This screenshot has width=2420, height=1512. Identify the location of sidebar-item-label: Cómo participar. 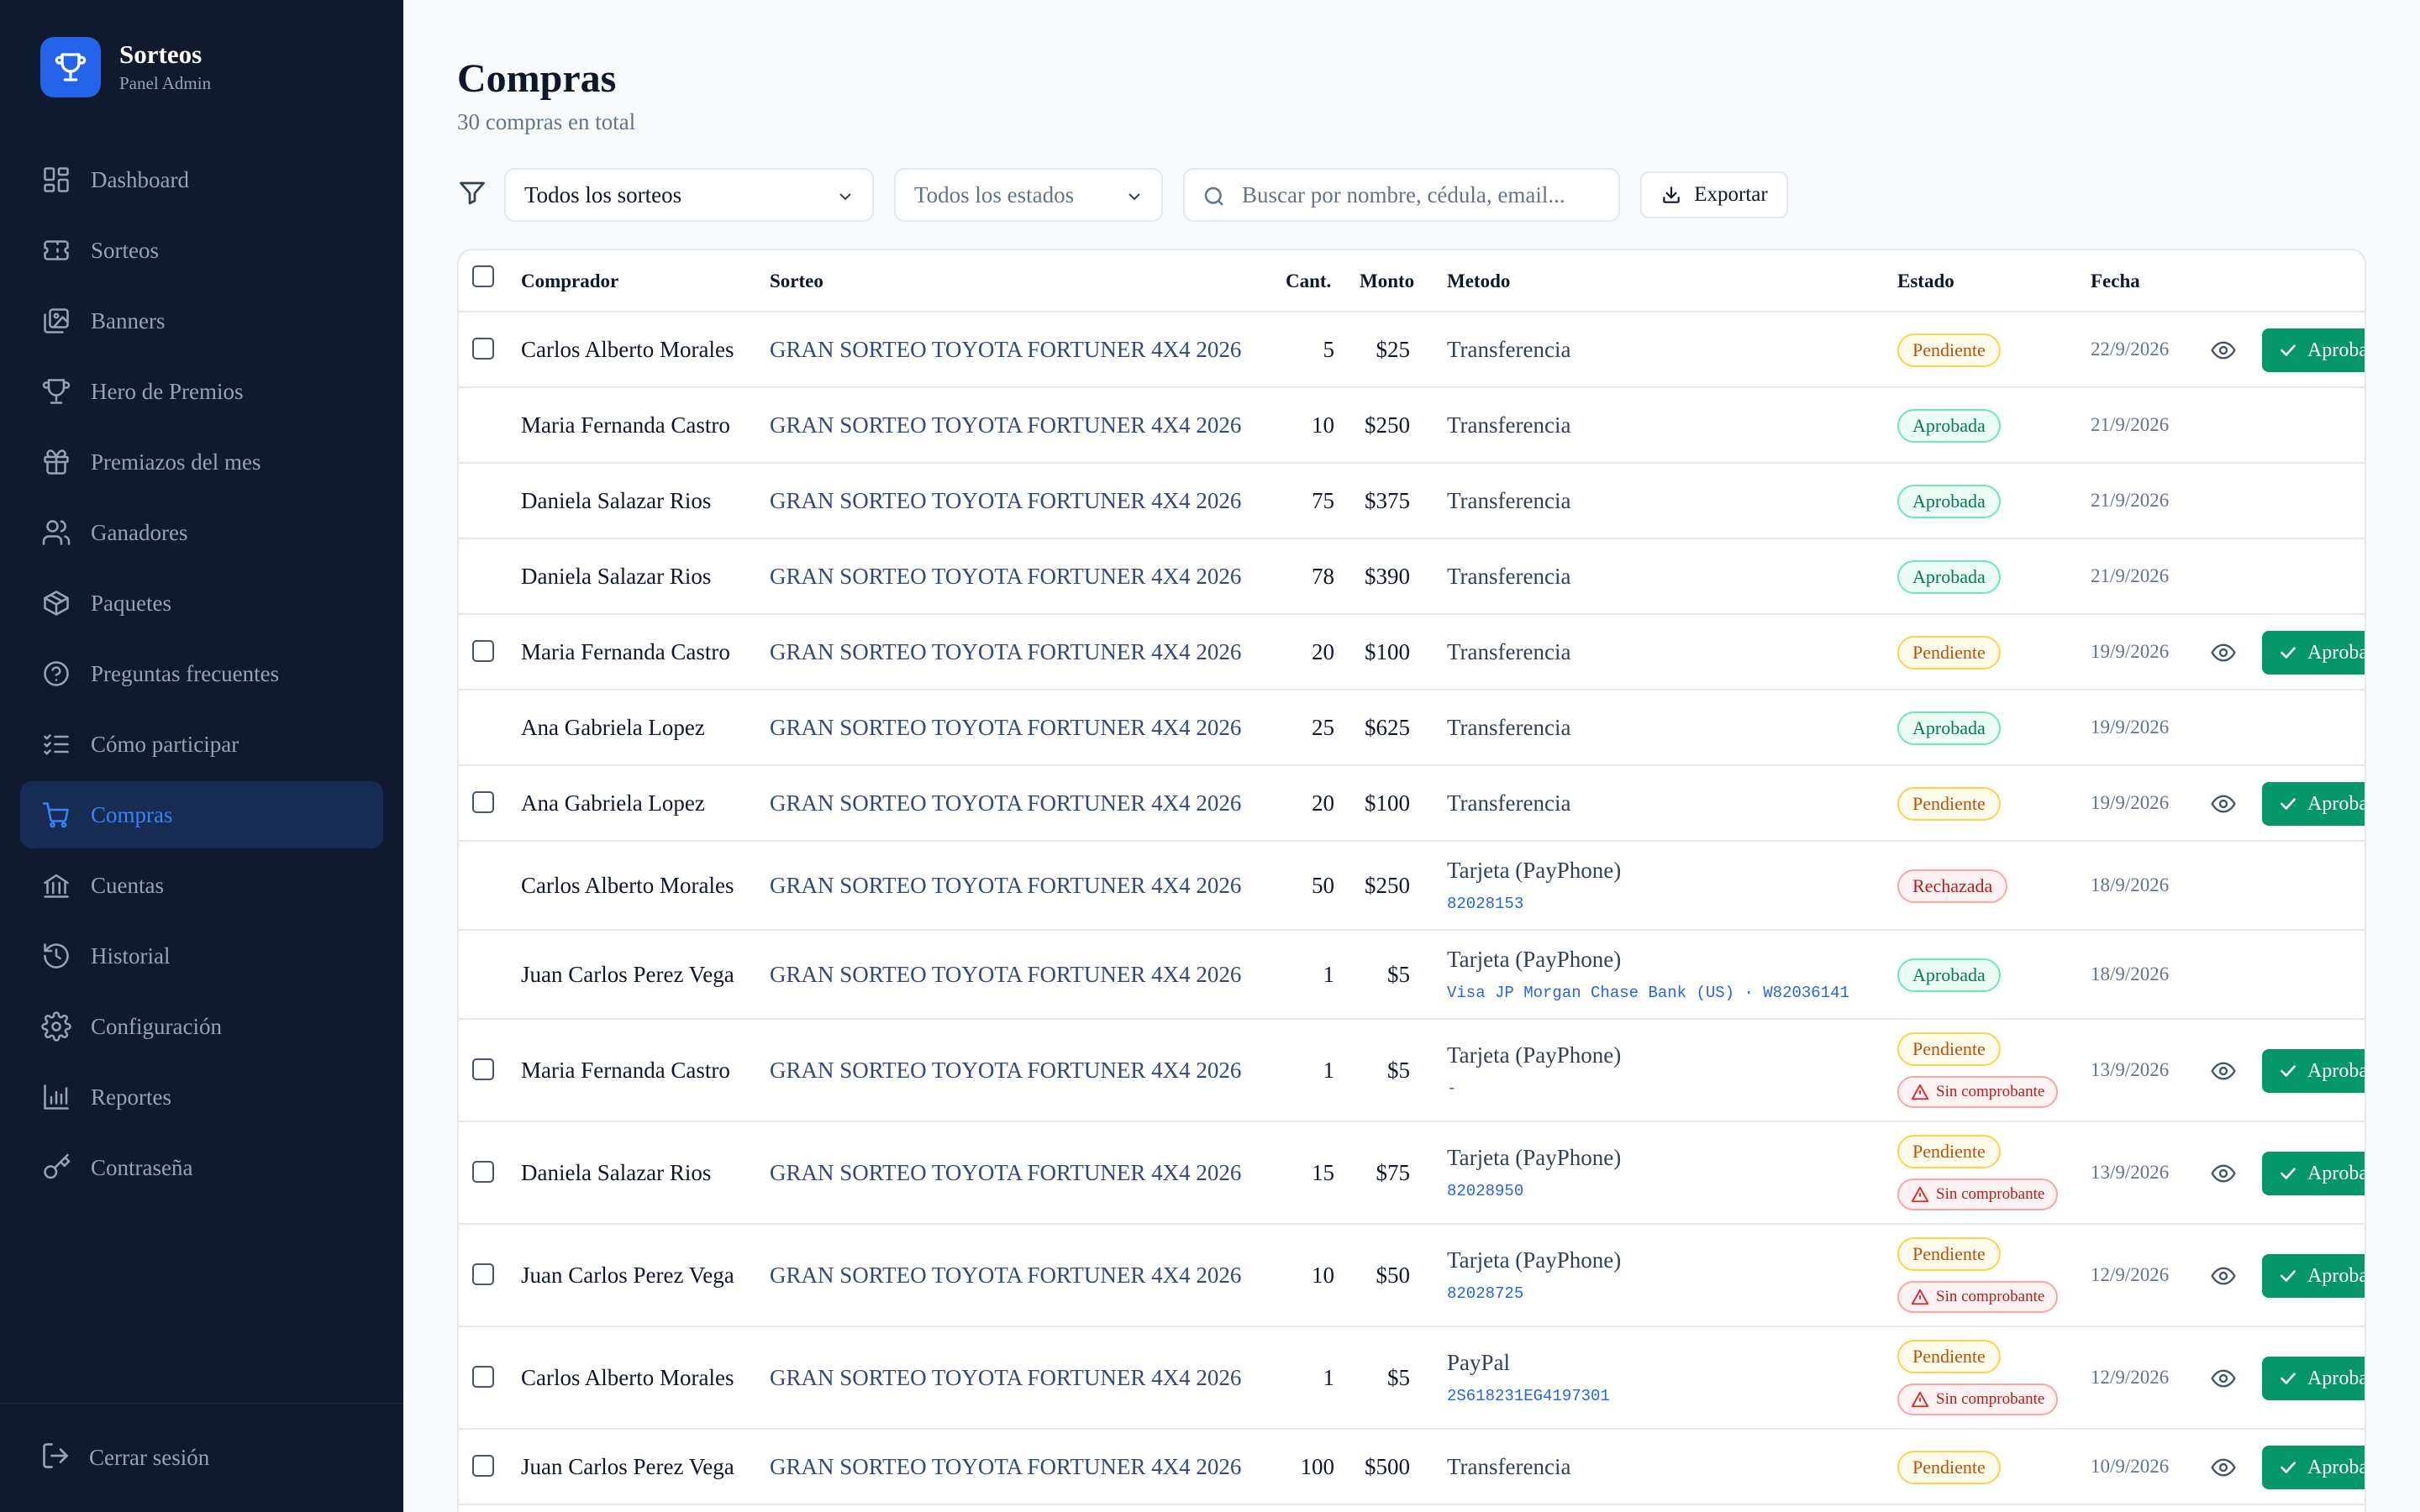
(165, 744).